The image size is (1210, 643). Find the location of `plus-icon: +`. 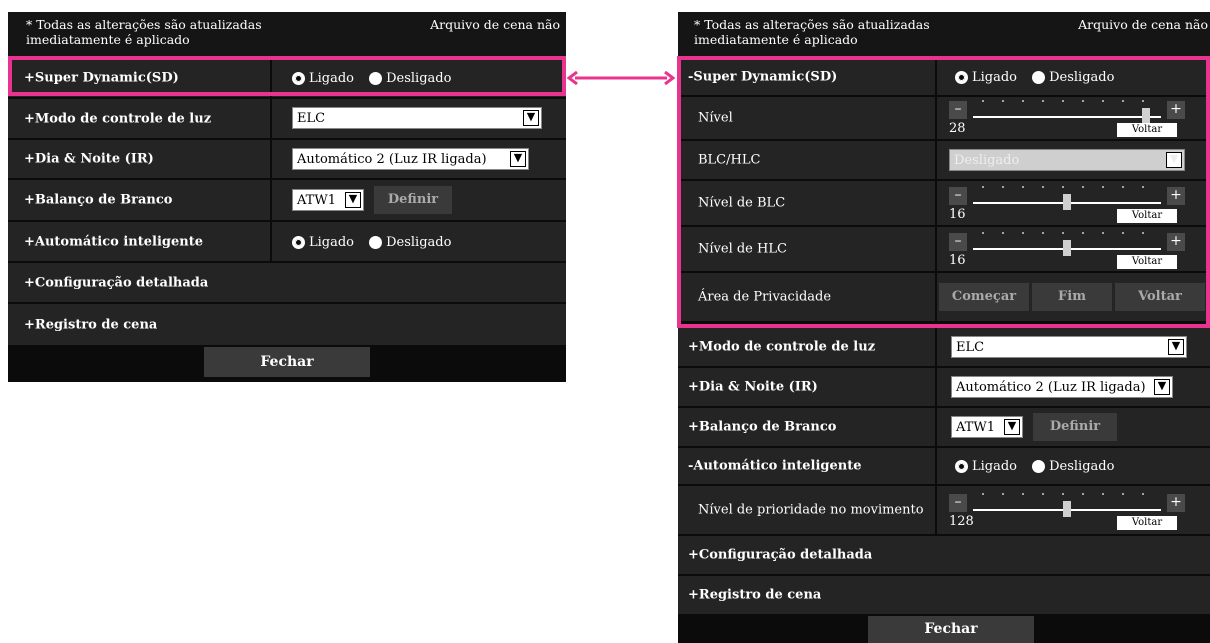

plus-icon: + is located at coordinates (1176, 503).